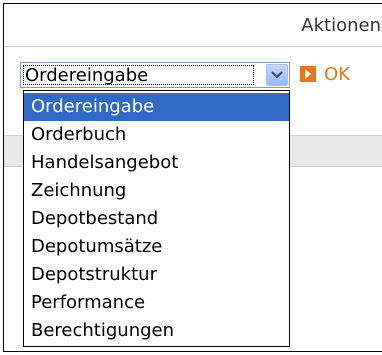 Image resolution: width=382 pixels, height=355 pixels. What do you see at coordinates (156, 275) in the screenshot?
I see `dropdown-option: Depotstruktur` at bounding box center [156, 275].